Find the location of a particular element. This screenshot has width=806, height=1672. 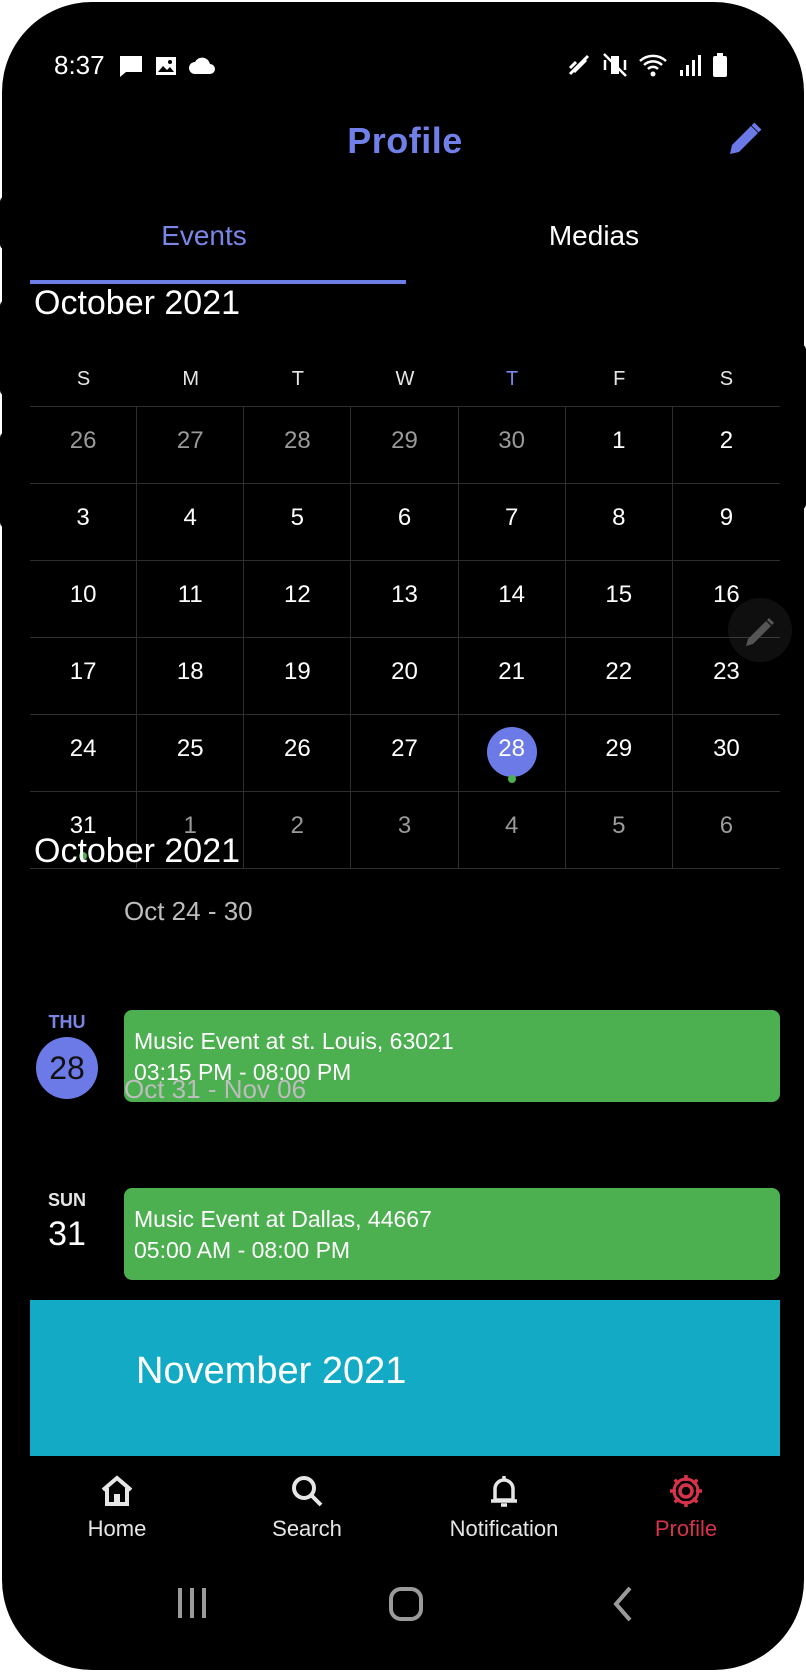

floating-edit-button is located at coordinates (760, 630).